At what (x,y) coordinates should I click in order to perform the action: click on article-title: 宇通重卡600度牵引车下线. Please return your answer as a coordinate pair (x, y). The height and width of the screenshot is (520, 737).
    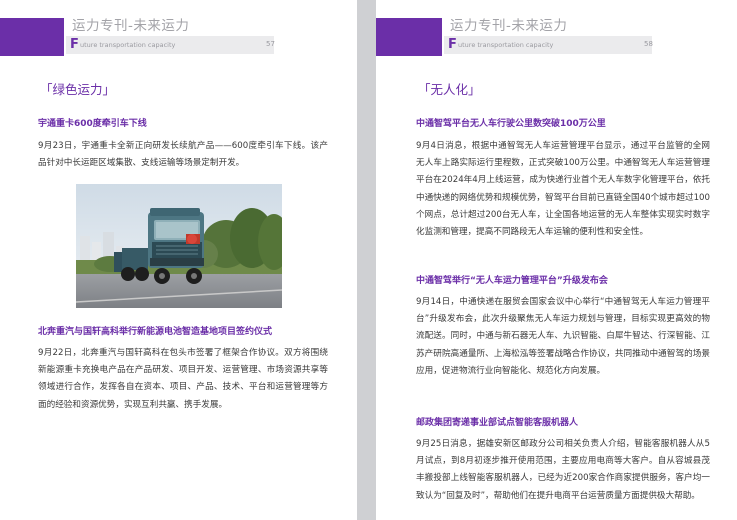
    Looking at the image, I should click on (92, 124).